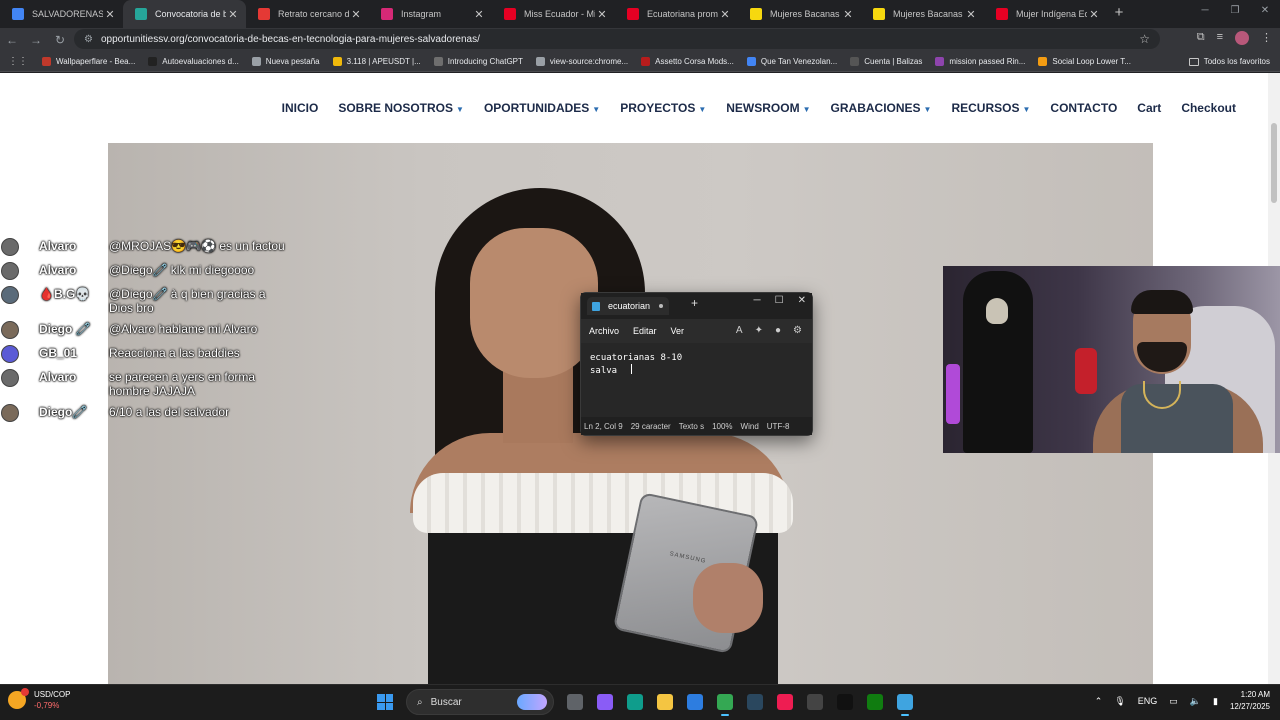 The image size is (1280, 720). What do you see at coordinates (739, 330) in the screenshot?
I see `format-icon: A` at bounding box center [739, 330].